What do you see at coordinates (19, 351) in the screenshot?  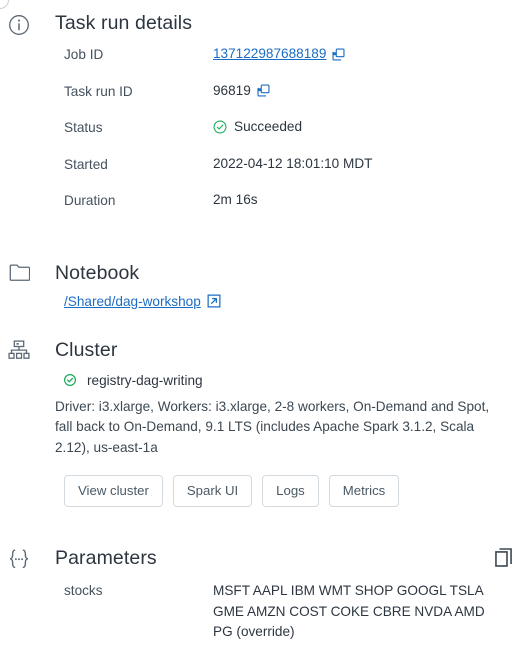 I see `cluster-hierarchy-icon` at bounding box center [19, 351].